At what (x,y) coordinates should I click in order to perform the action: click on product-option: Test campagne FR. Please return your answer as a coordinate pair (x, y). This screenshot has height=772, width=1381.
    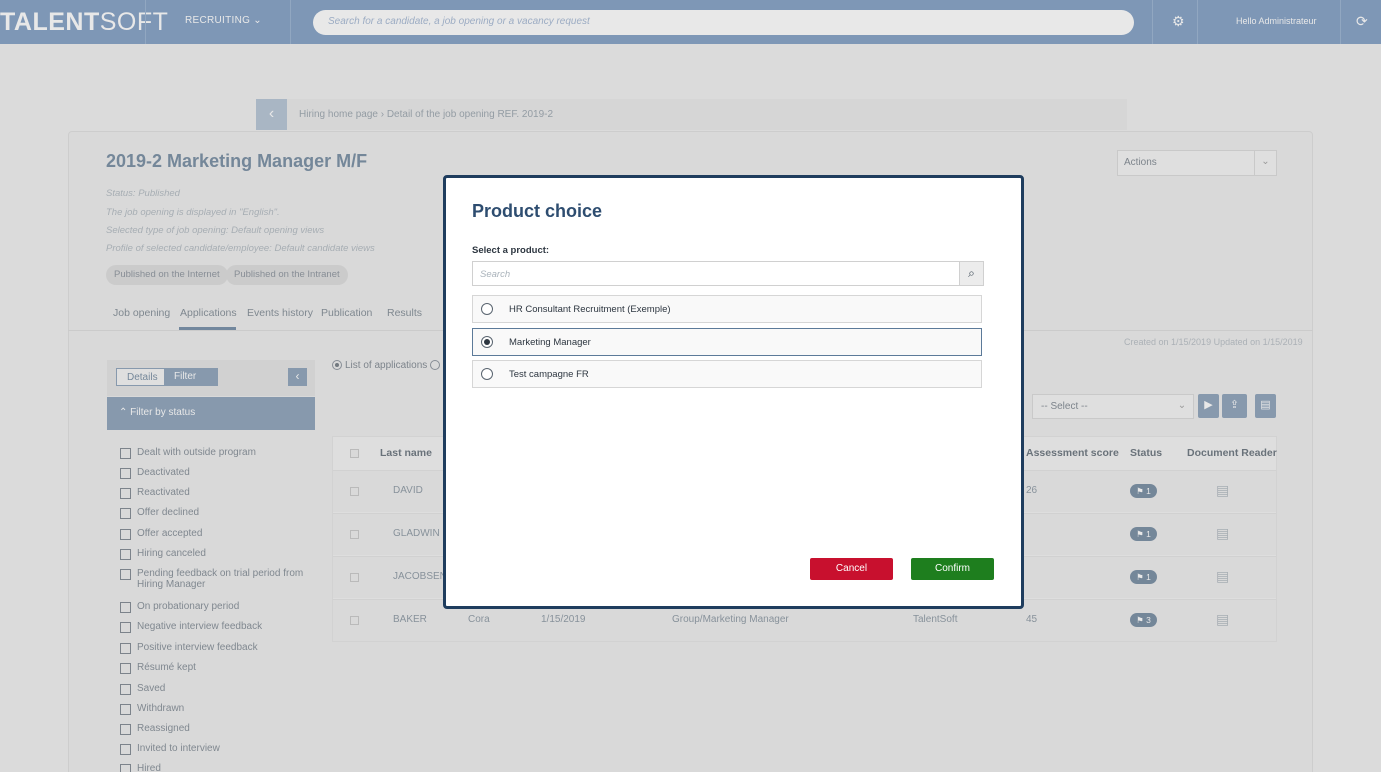
    Looking at the image, I should click on (727, 374).